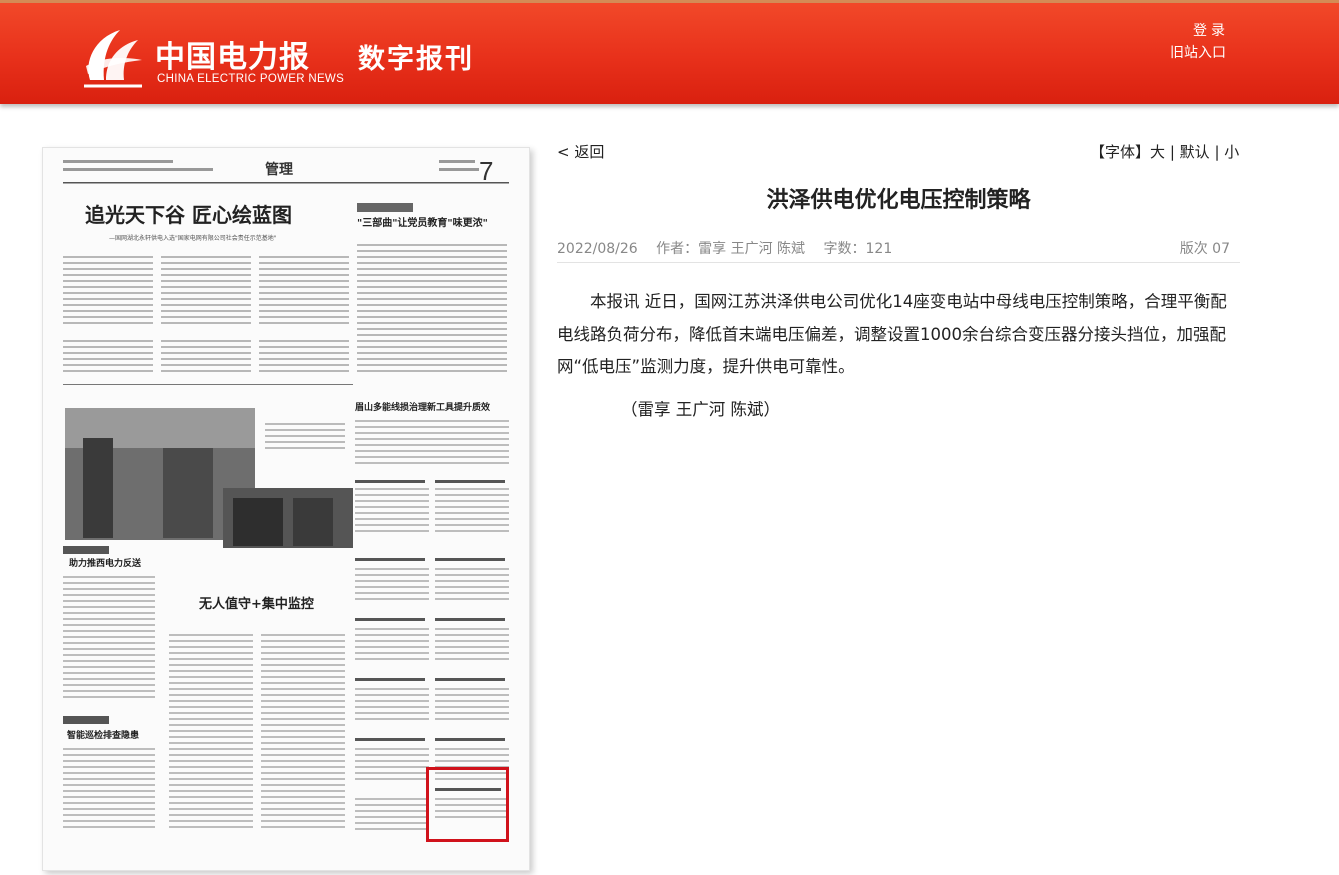 The image size is (1339, 875). I want to click on article-authors: 雷享 王广河 陈斌, so click(752, 249).